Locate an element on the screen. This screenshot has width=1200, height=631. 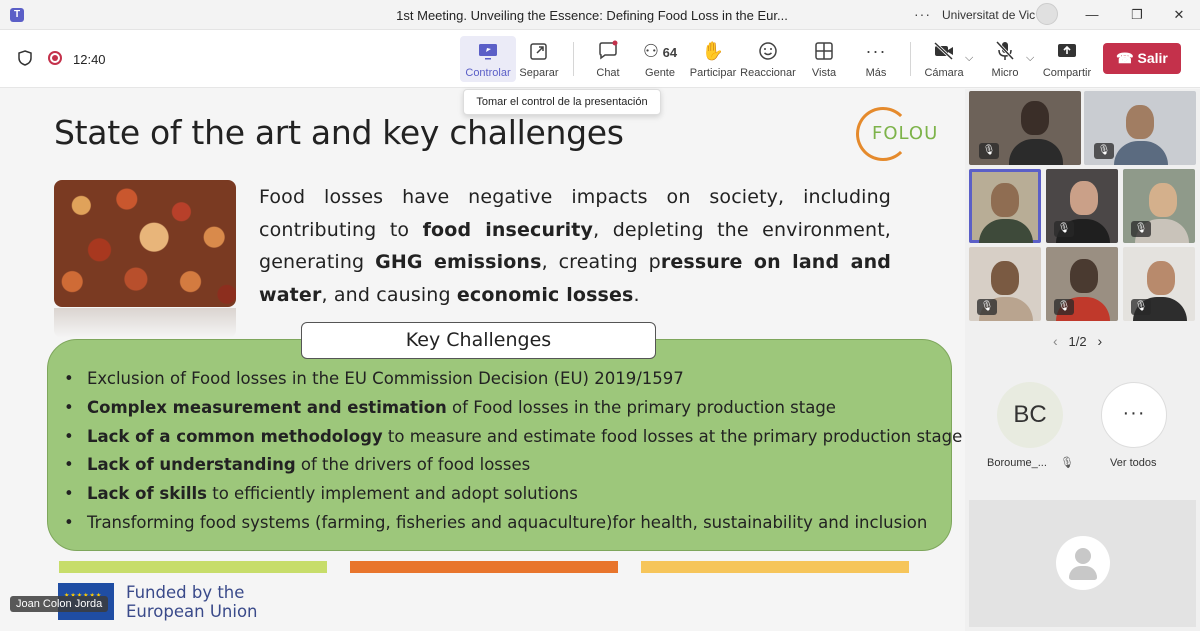
intro-bold-1: food insecurity is located at coordinates (508, 229).